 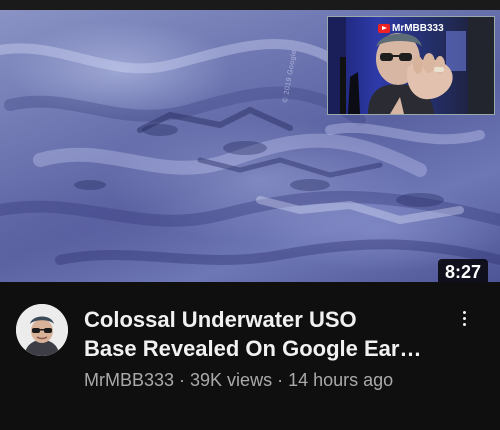 I want to click on more-vert-icon, so click(x=464, y=318).